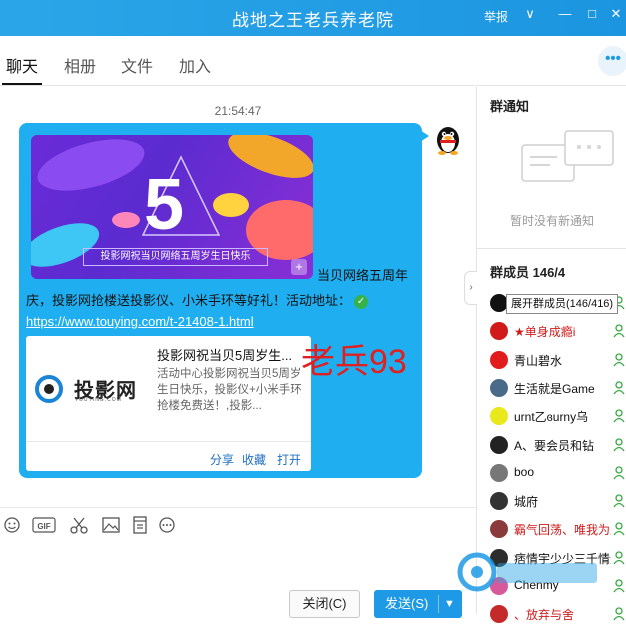  What do you see at coordinates (424, 136) in the screenshot?
I see `bubble-tail` at bounding box center [424, 136].